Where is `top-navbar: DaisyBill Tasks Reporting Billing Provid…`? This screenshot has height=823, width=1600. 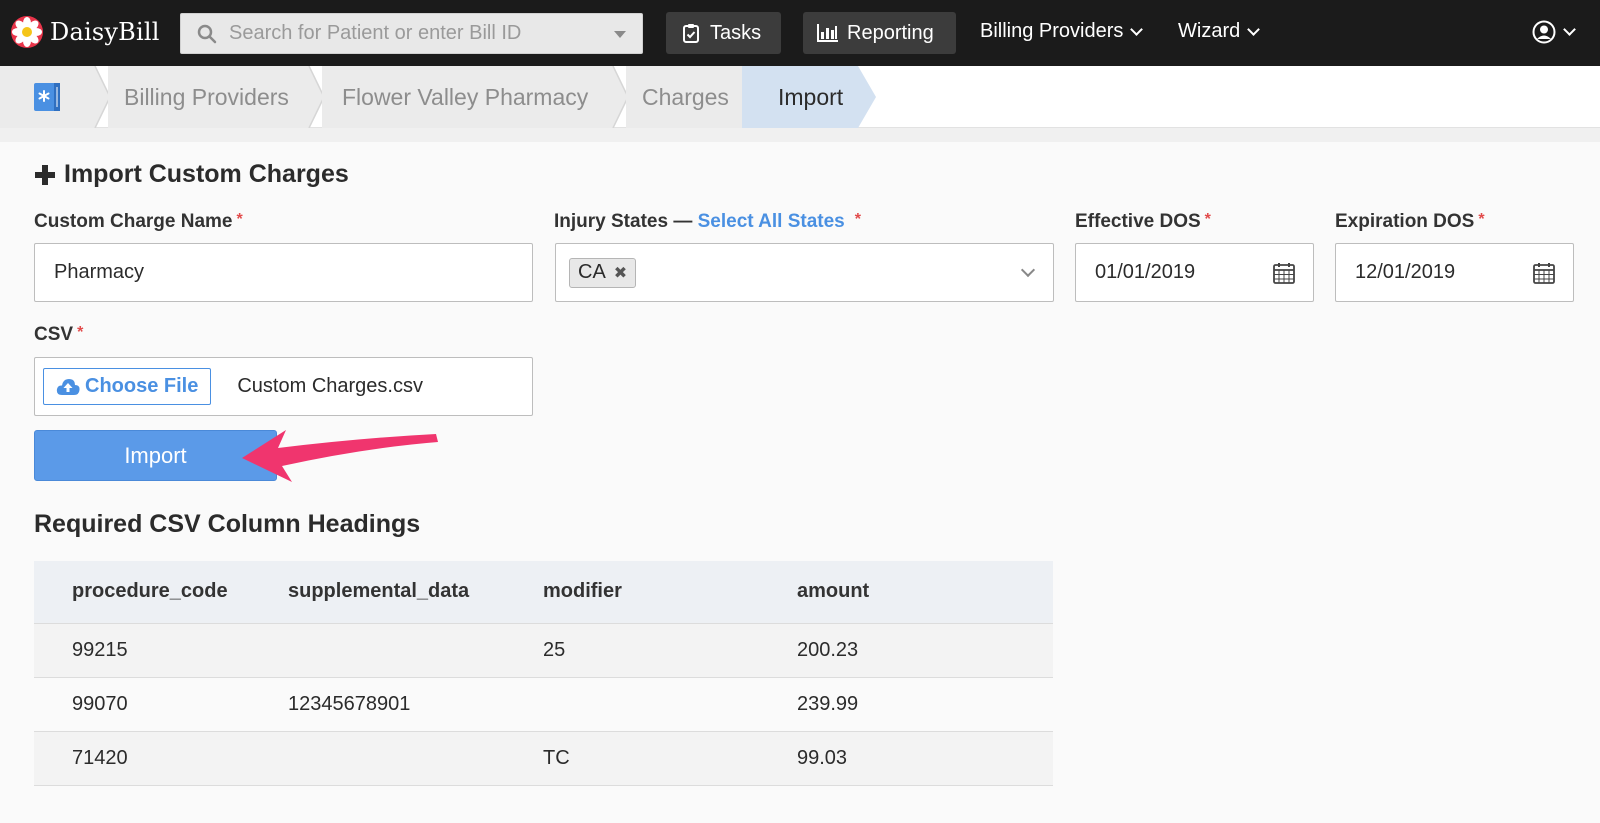 top-navbar: DaisyBill Tasks Reporting Billing Provid… is located at coordinates (800, 33).